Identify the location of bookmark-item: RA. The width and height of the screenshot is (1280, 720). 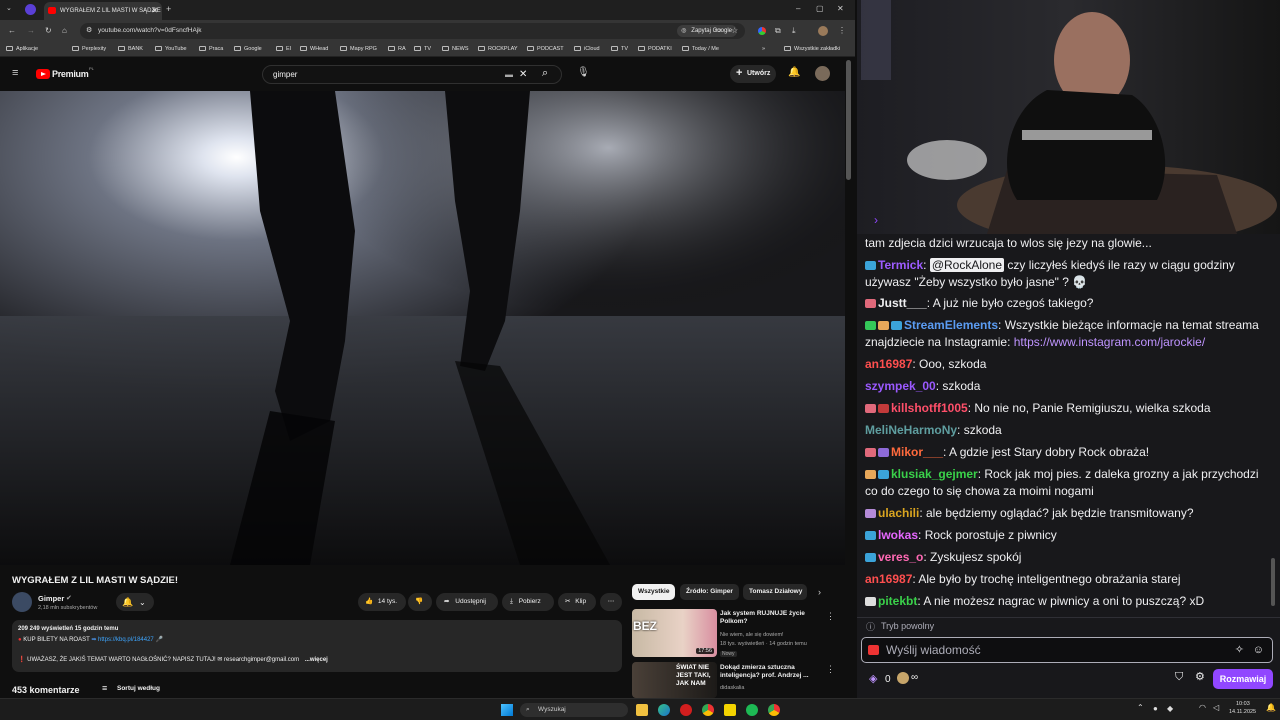
(397, 49).